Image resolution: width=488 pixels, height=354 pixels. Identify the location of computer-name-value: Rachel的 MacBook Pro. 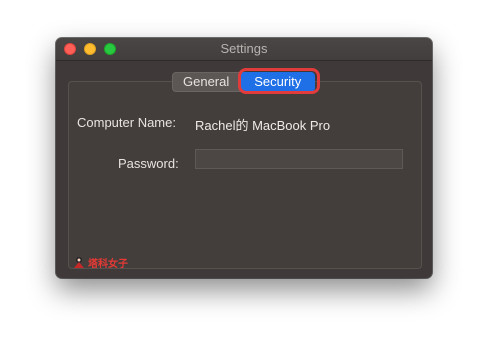
(263, 125).